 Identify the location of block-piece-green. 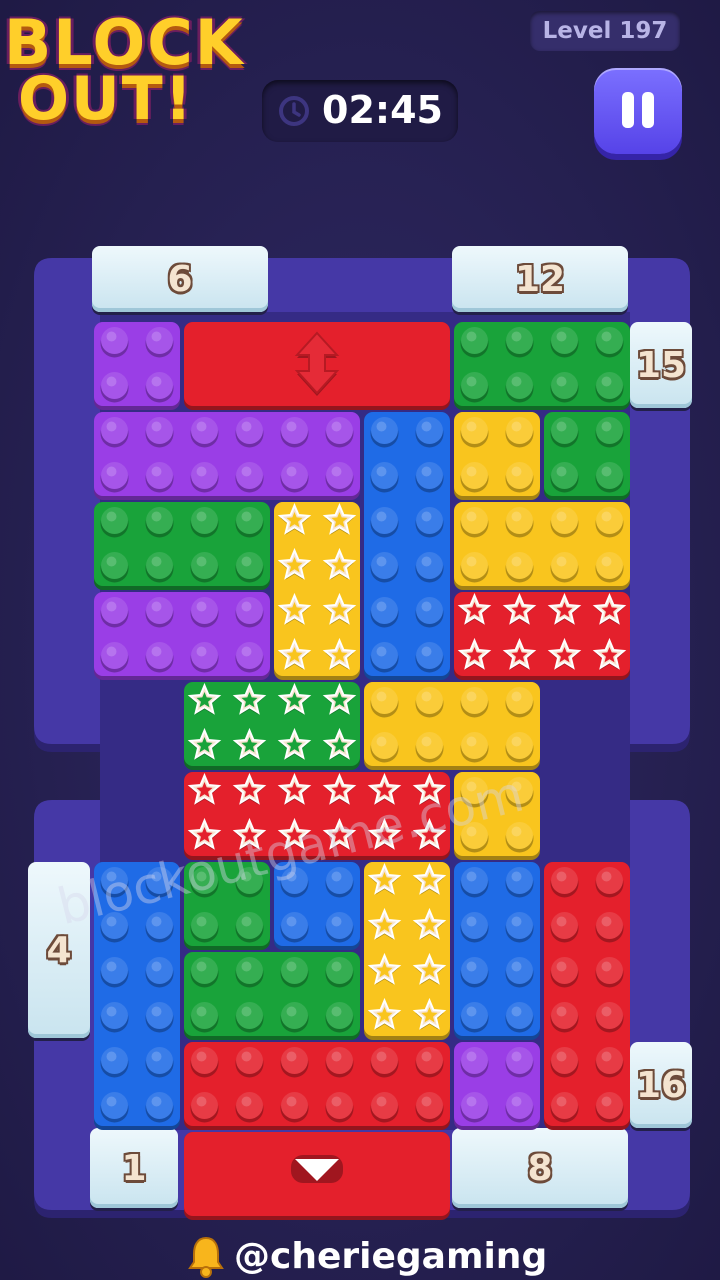
(182, 546).